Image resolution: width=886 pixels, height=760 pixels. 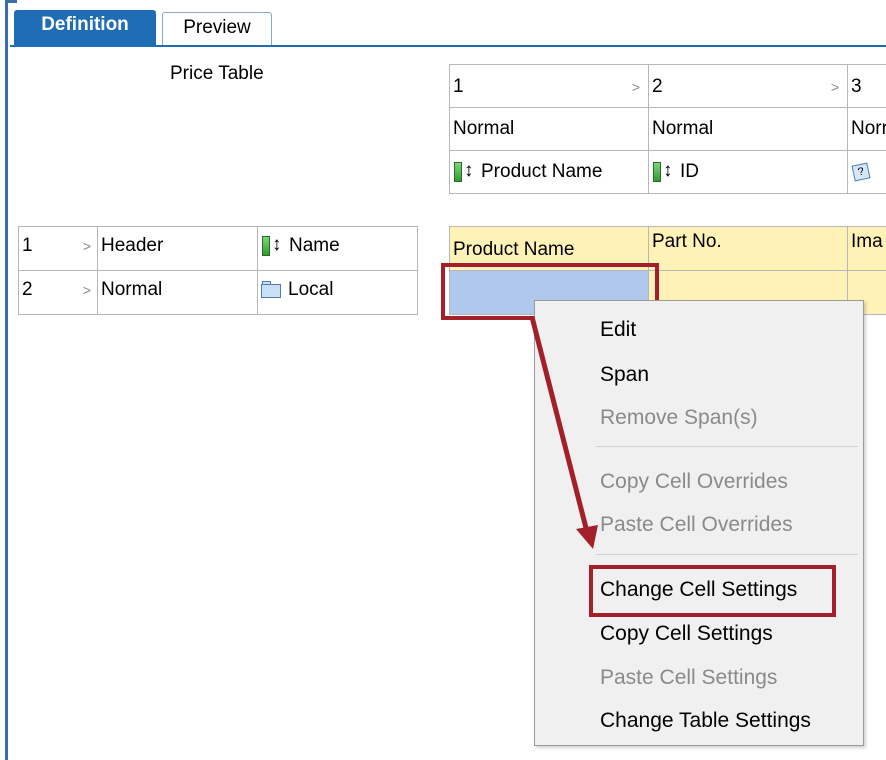 What do you see at coordinates (559, 422) in the screenshot?
I see `callout-arrow-shaft` at bounding box center [559, 422].